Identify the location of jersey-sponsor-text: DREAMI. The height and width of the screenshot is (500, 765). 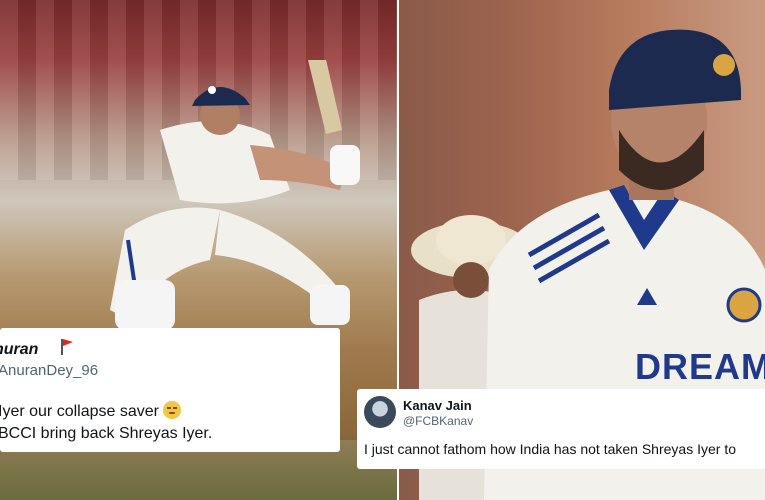
(700, 366).